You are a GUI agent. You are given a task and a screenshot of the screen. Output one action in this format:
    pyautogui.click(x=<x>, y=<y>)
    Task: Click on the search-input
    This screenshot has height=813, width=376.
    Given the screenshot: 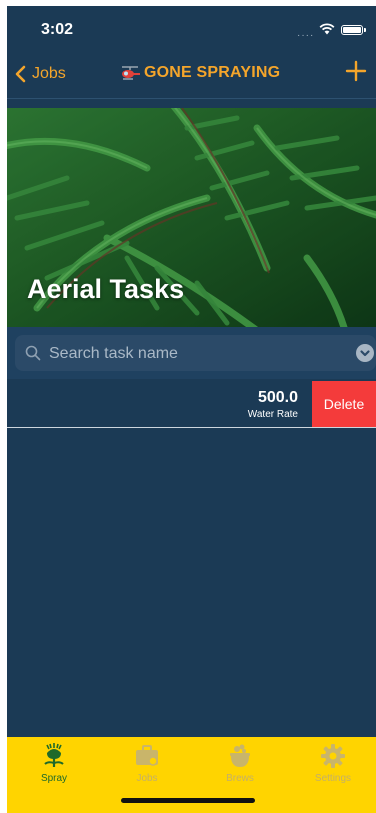 What is the action you would take?
    pyautogui.click(x=194, y=354)
    